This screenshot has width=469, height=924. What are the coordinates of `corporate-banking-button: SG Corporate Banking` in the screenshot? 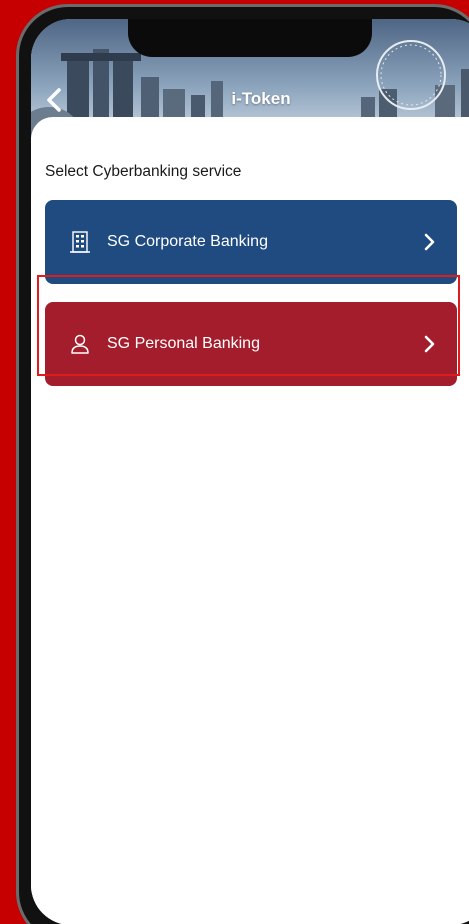 It's located at (251, 242).